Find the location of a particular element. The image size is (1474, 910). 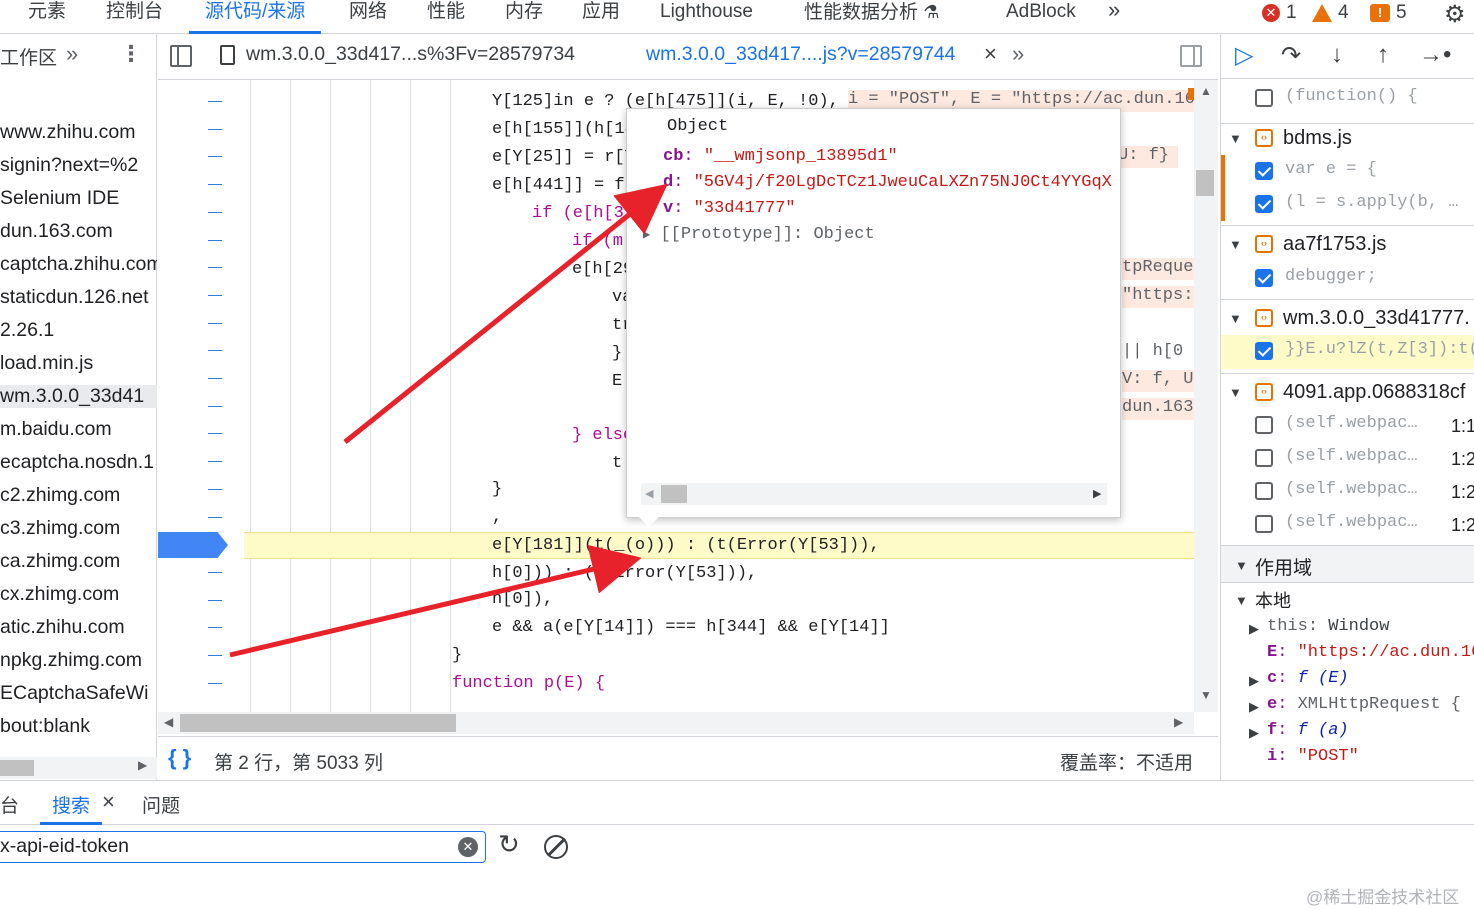

editor-vscrollbar: ▲ ▼ is located at coordinates (1203, 396).